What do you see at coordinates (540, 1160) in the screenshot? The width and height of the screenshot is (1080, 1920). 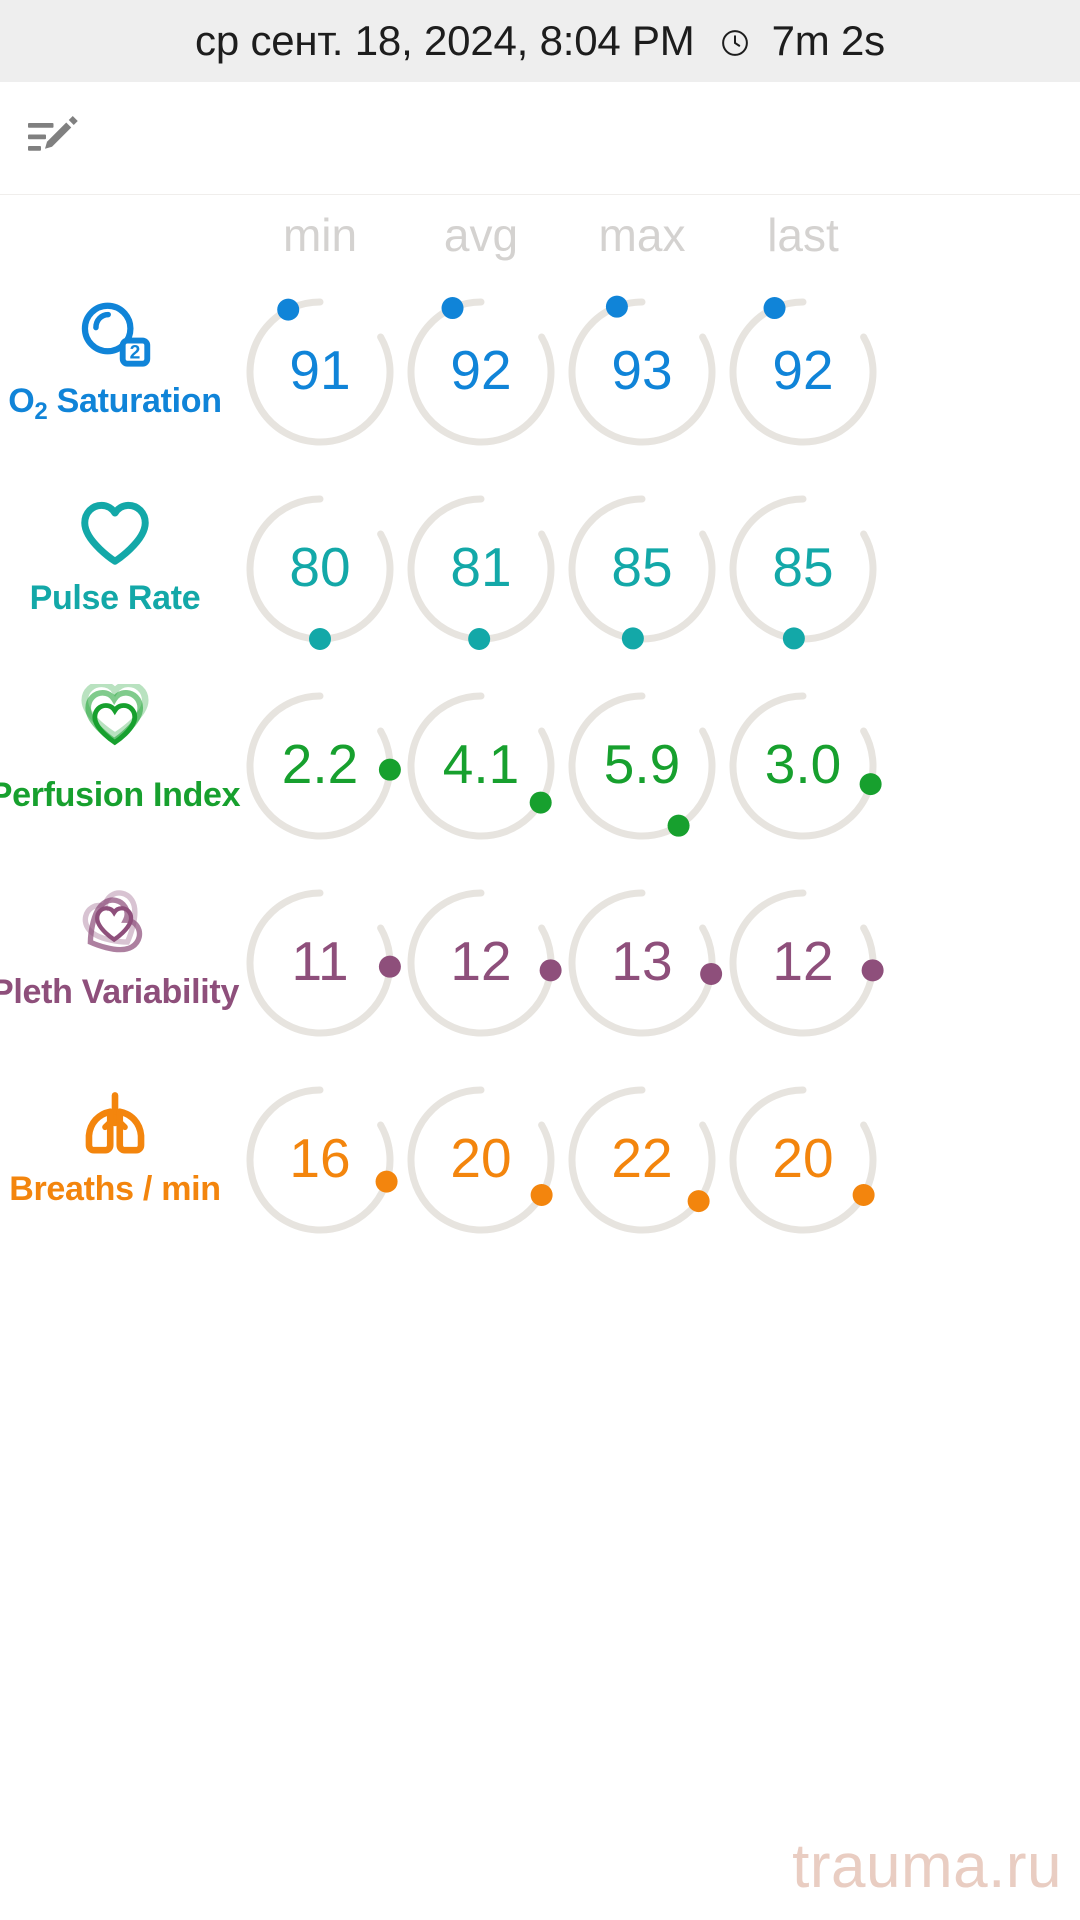 I see `metric-row-breaths-per-min: Breaths / min 16 20 22 20` at bounding box center [540, 1160].